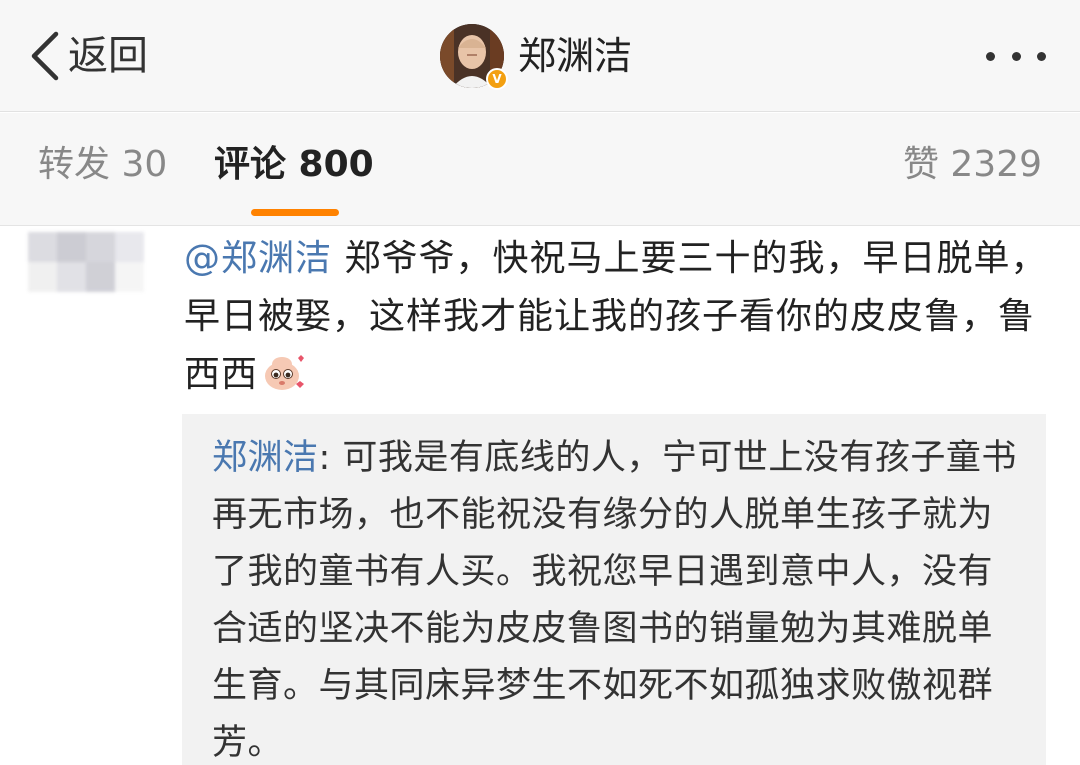  I want to click on reply-author-link: 郑渊洁, so click(265, 458).